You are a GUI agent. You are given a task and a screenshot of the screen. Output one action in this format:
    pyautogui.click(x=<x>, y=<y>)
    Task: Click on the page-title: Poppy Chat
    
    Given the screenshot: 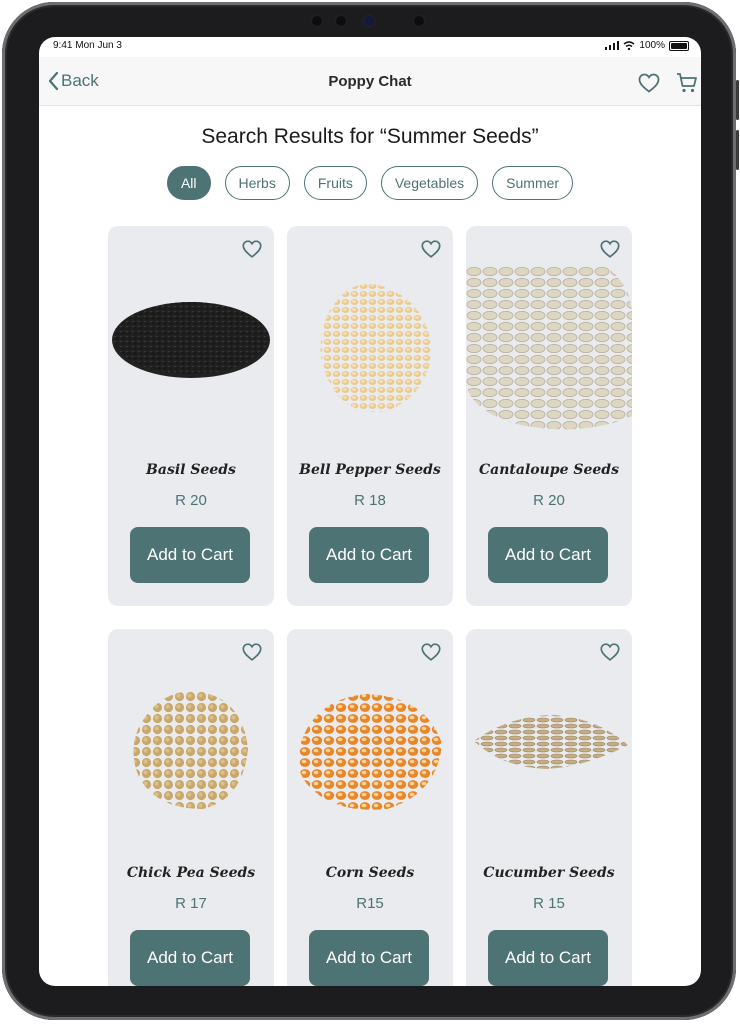 What is the action you would take?
    pyautogui.click(x=370, y=81)
    